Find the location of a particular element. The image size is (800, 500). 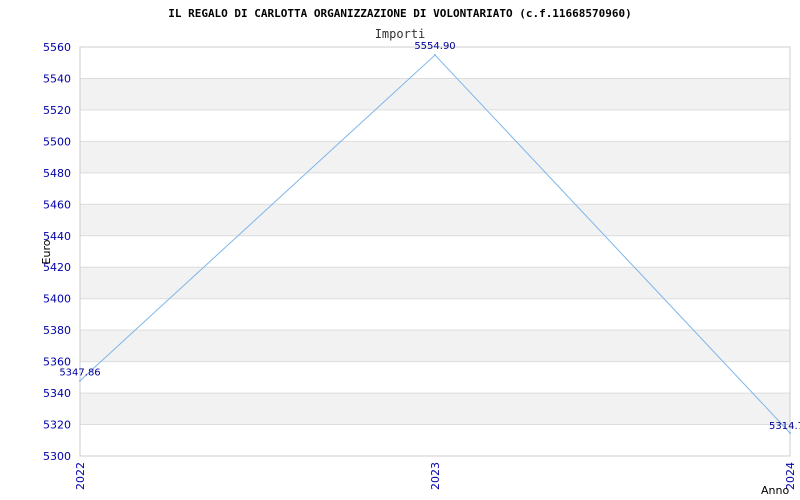

chart-subtitle: Importi is located at coordinates (400, 34).